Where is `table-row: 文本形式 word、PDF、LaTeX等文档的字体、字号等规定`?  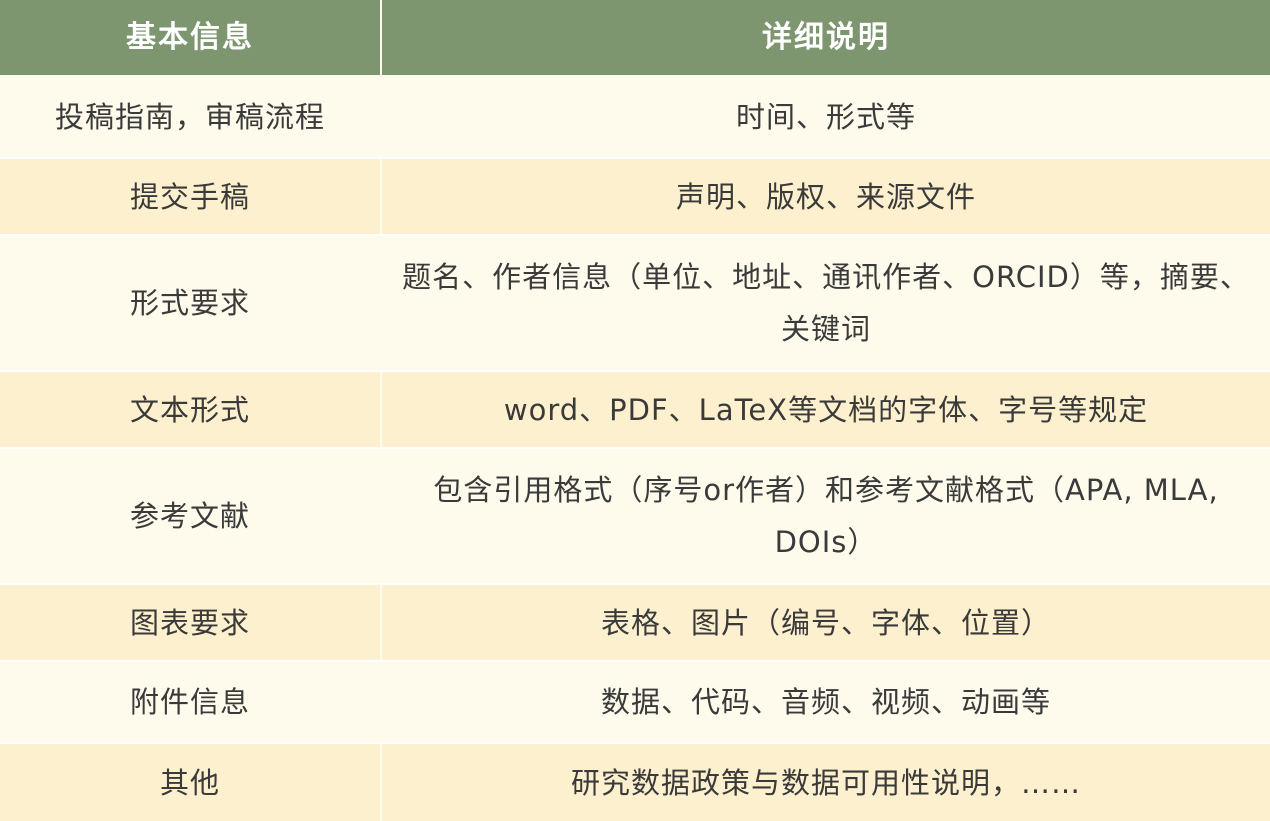
table-row: 文本形式 word、PDF、LaTeX等文档的字体、字号等规定 is located at coordinates (635, 409).